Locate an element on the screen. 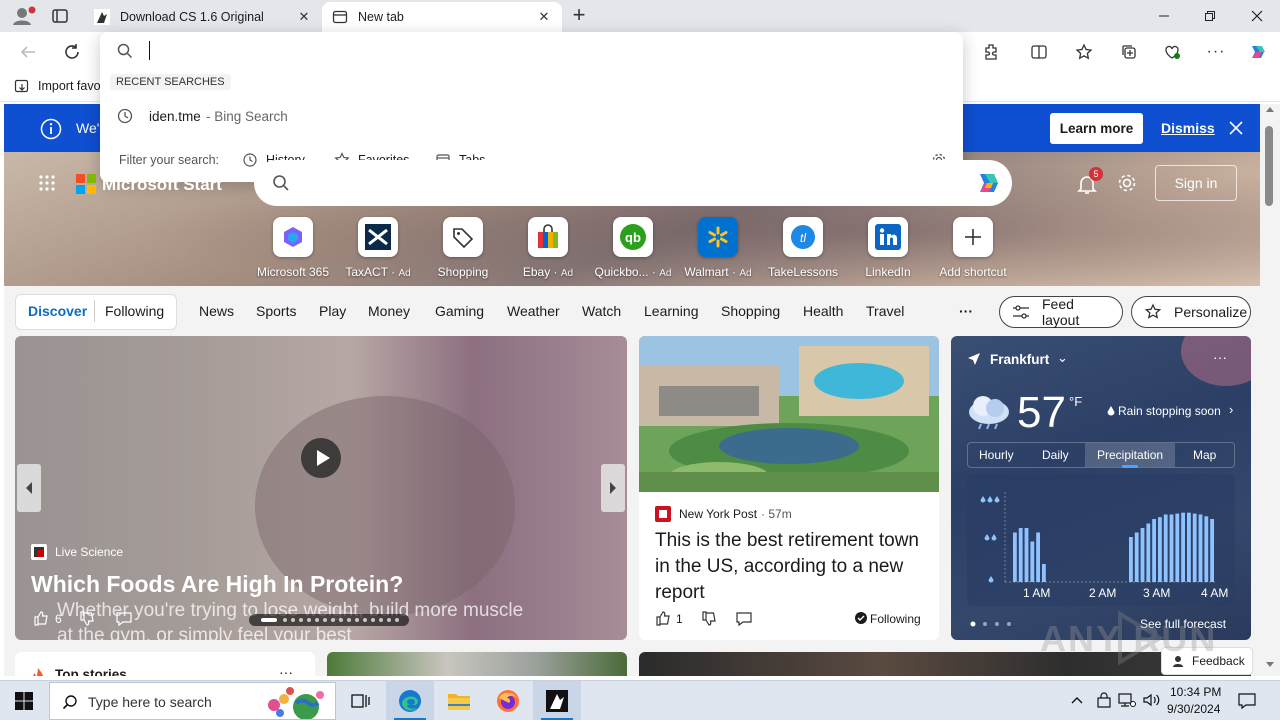 The image size is (1280, 720). nav-shopping: Shopping is located at coordinates (750, 311).